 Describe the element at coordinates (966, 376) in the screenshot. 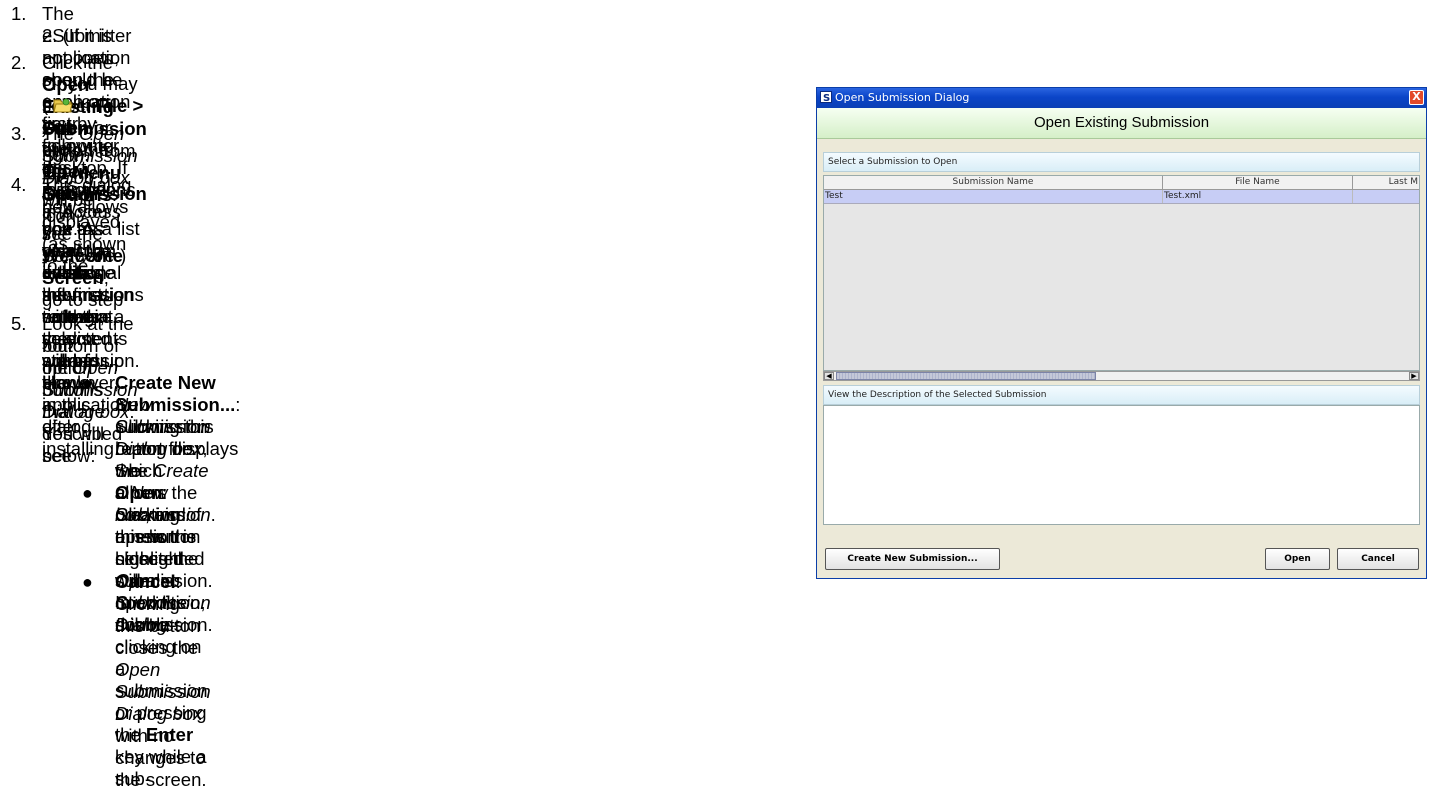

I see `scrollbar-thumb` at that location.